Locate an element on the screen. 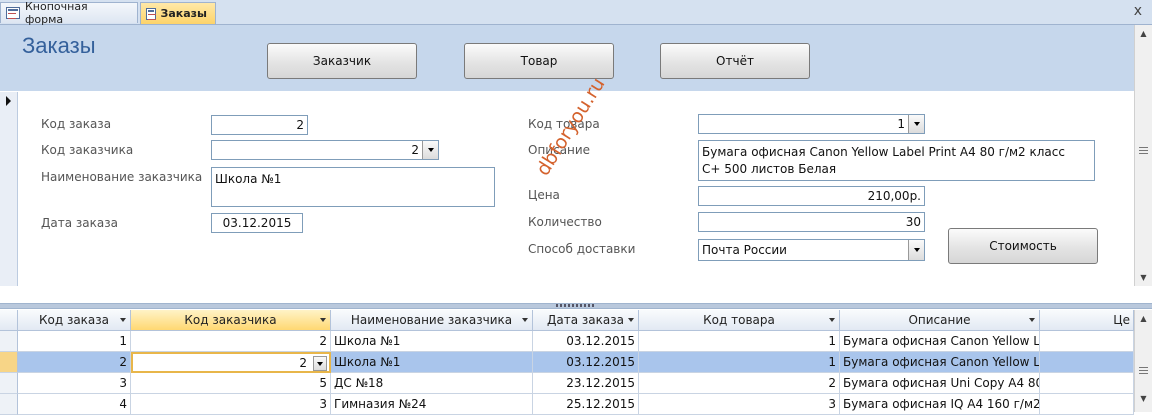  column-header: Описание is located at coordinates (940, 320).